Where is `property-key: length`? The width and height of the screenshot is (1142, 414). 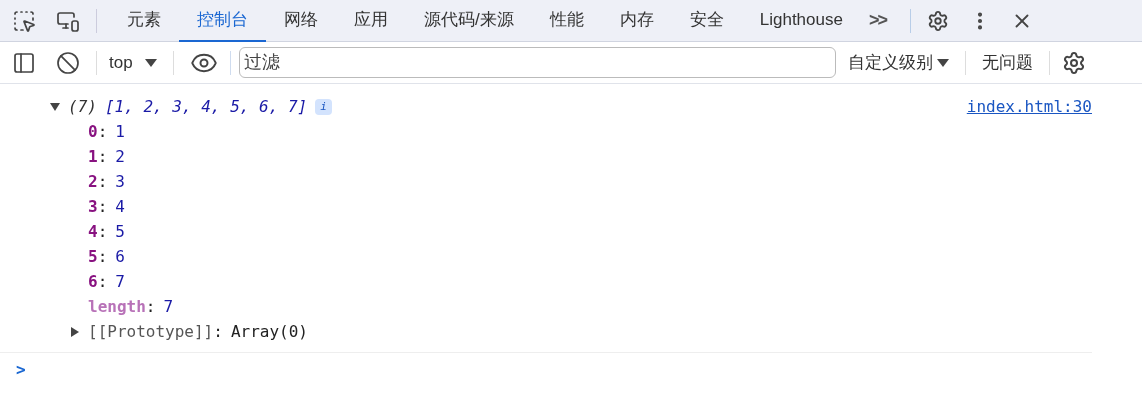 property-key: length is located at coordinates (117, 306).